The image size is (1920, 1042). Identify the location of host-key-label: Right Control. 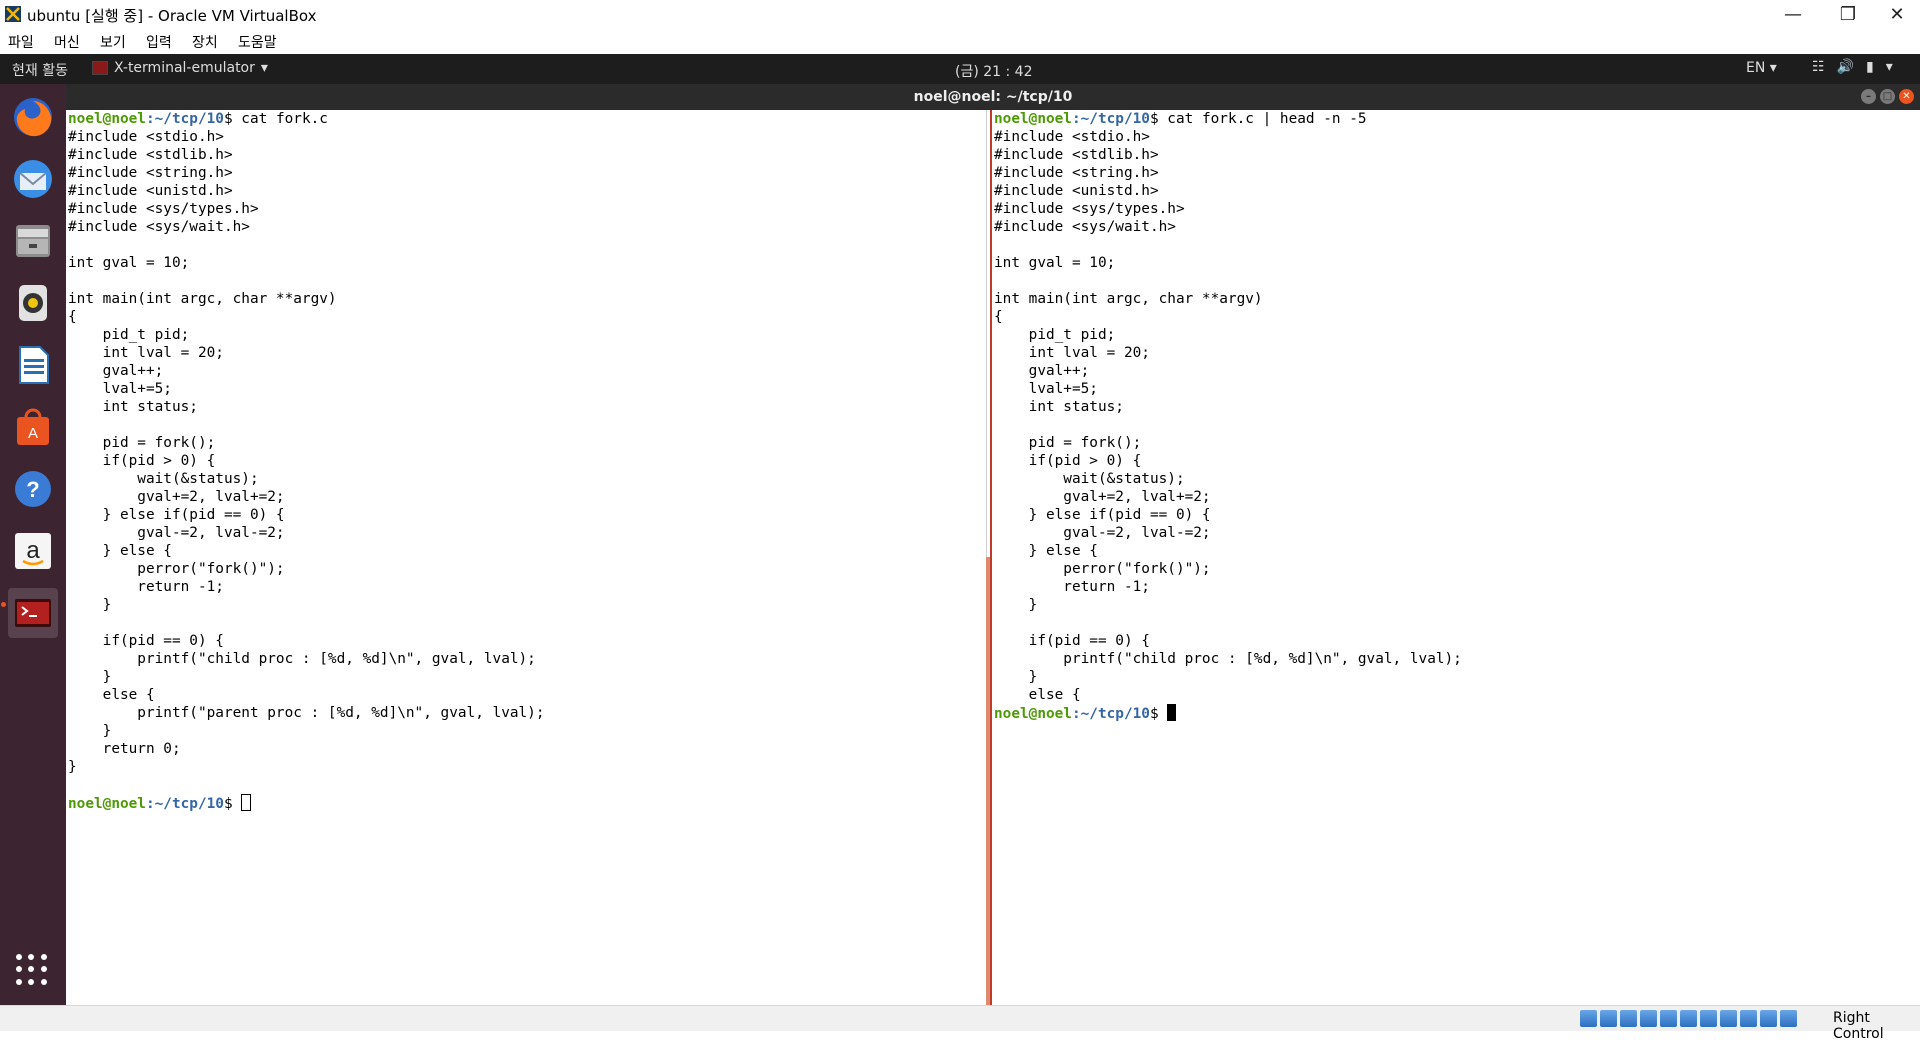
(1858, 1026).